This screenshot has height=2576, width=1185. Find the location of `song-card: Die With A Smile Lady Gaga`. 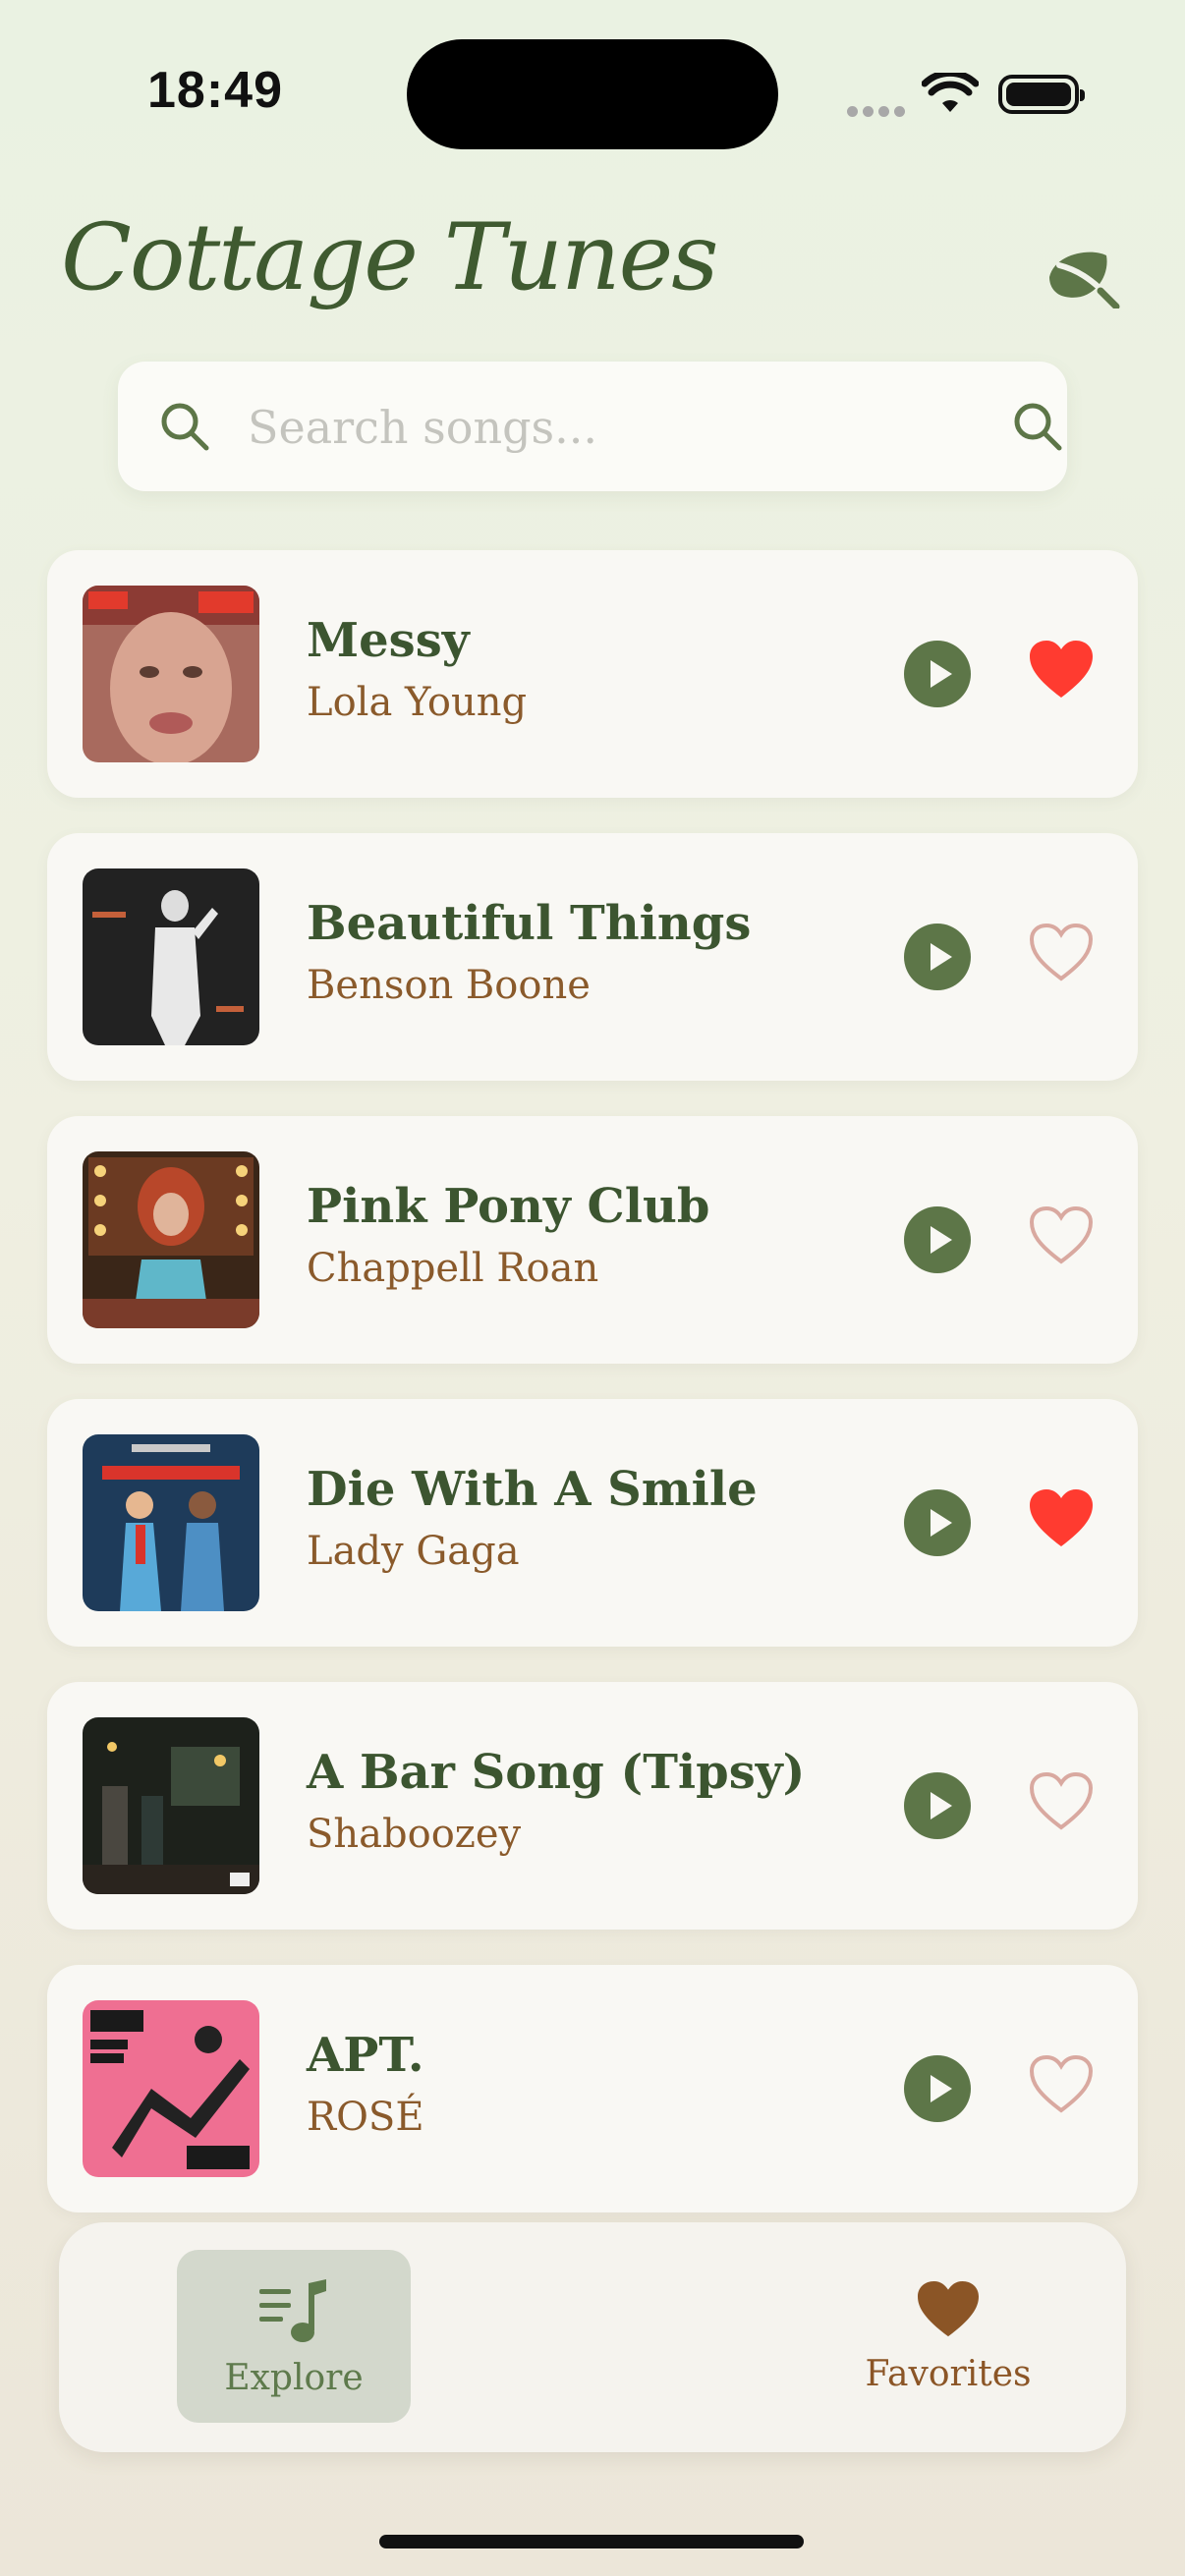

song-card: Die With A Smile Lady Gaga is located at coordinates (592, 1523).